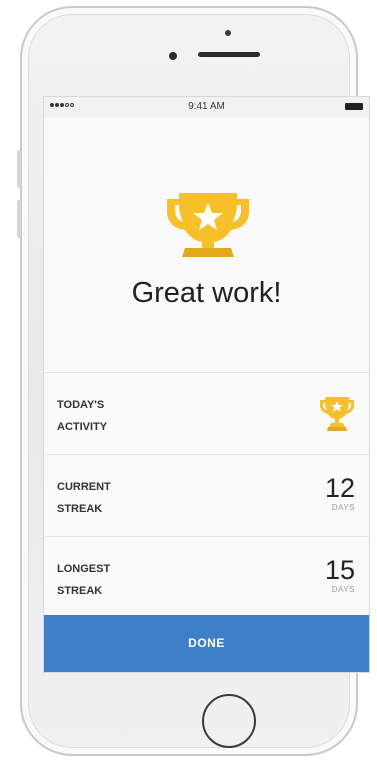 The height and width of the screenshot is (763, 377). What do you see at coordinates (173, 56) in the screenshot?
I see `front-camera` at bounding box center [173, 56].